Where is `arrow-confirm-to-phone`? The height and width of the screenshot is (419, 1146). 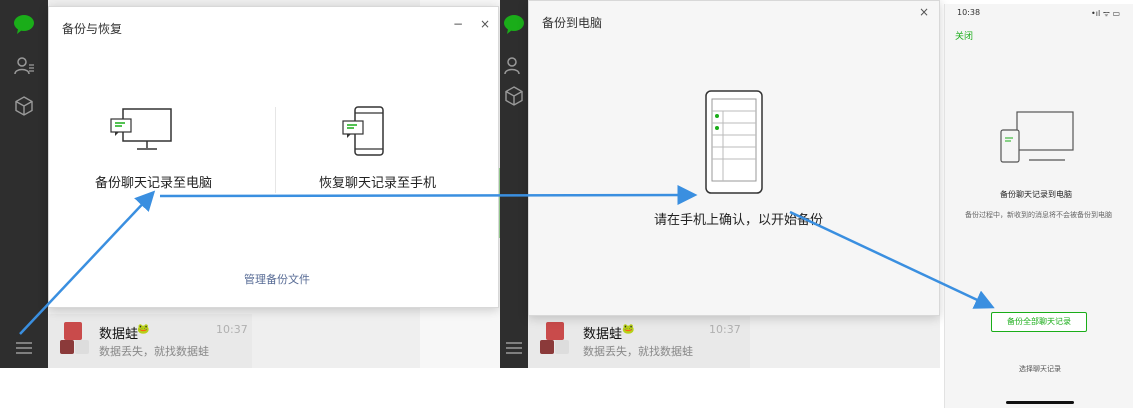
arrow-confirm-to-phone is located at coordinates (892, 259).